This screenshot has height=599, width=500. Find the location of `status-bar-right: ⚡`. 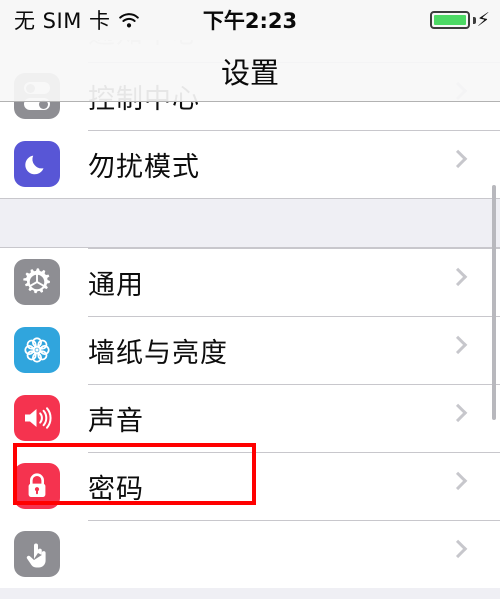

status-bar-right: ⚡ is located at coordinates (459, 19).